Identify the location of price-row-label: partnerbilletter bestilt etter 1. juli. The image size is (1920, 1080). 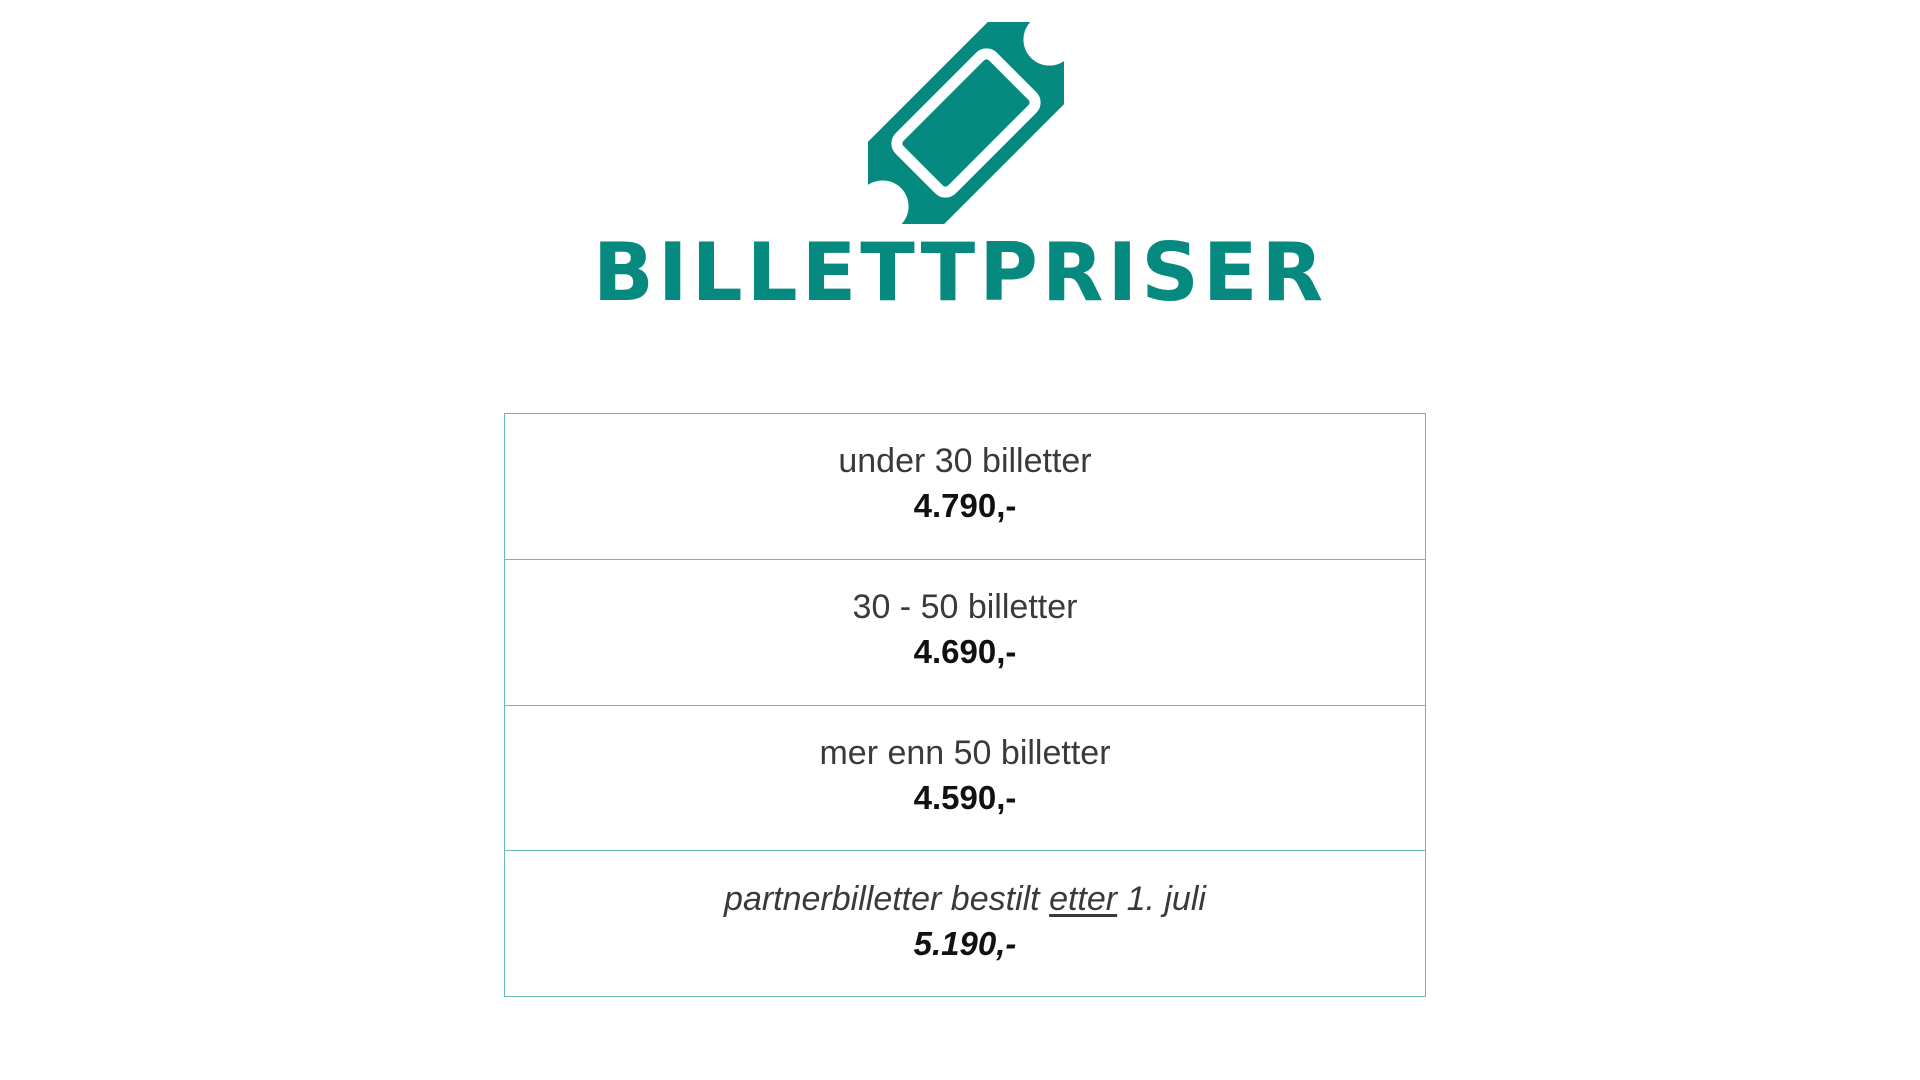
(965, 899).